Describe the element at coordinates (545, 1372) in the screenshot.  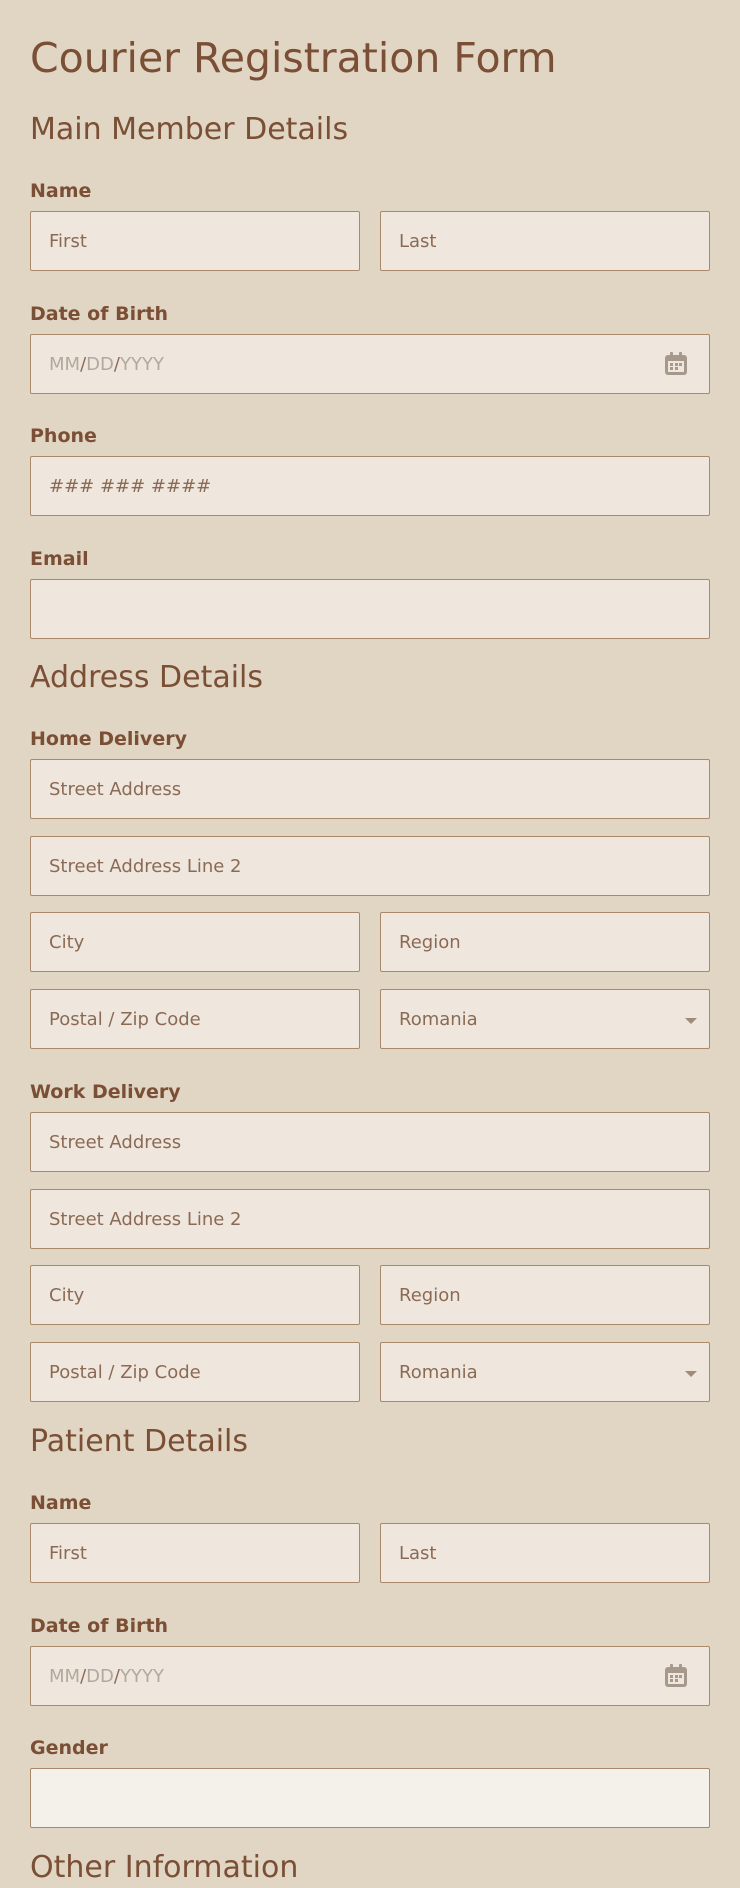
I see `work-country-select: Romania` at that location.